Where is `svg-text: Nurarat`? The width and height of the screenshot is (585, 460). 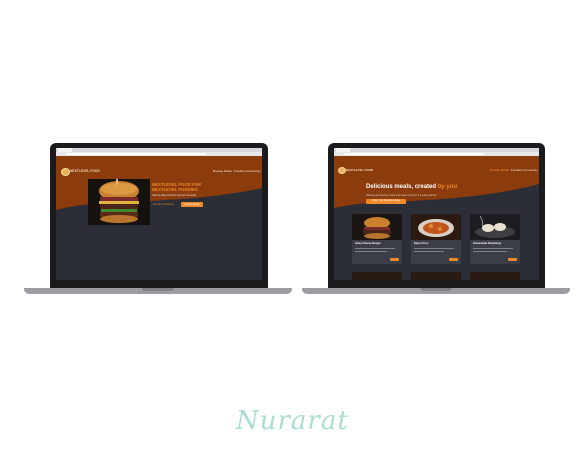
svg-text: Nurarat is located at coordinates (292, 421).